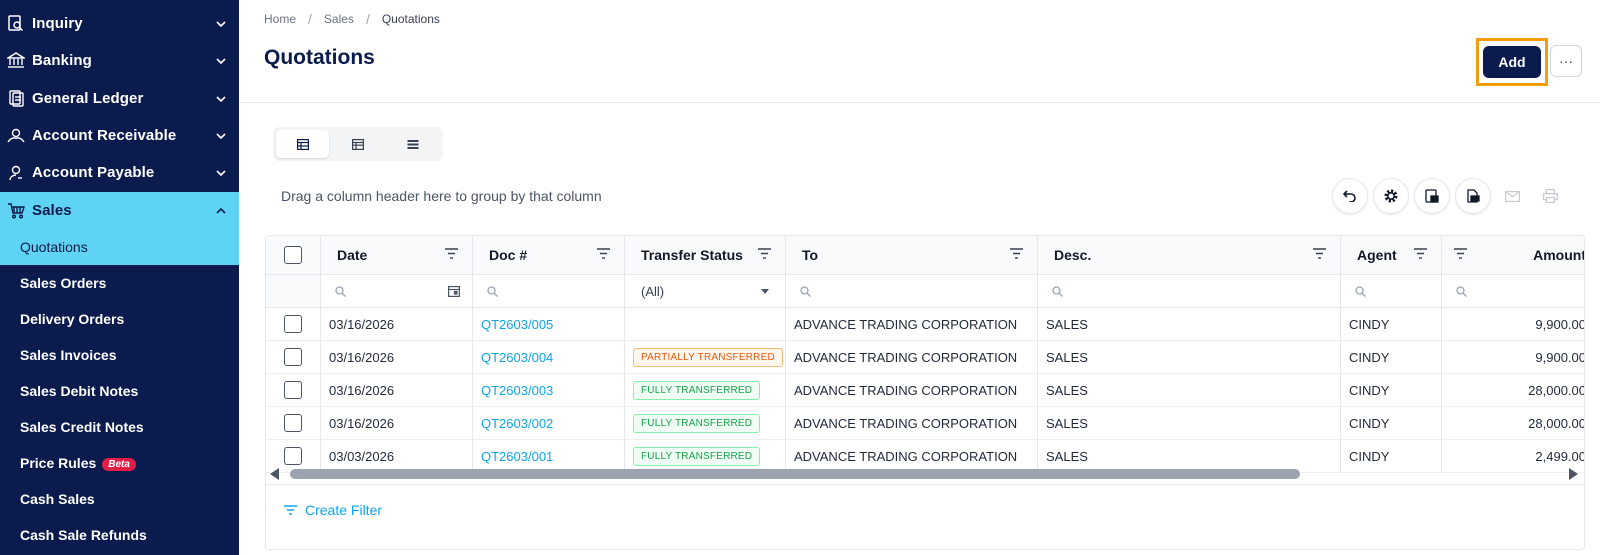  Describe the element at coordinates (119, 535) in the screenshot. I see `sidebar-item-cash-sale-refunds: Cash Sale Refunds` at that location.